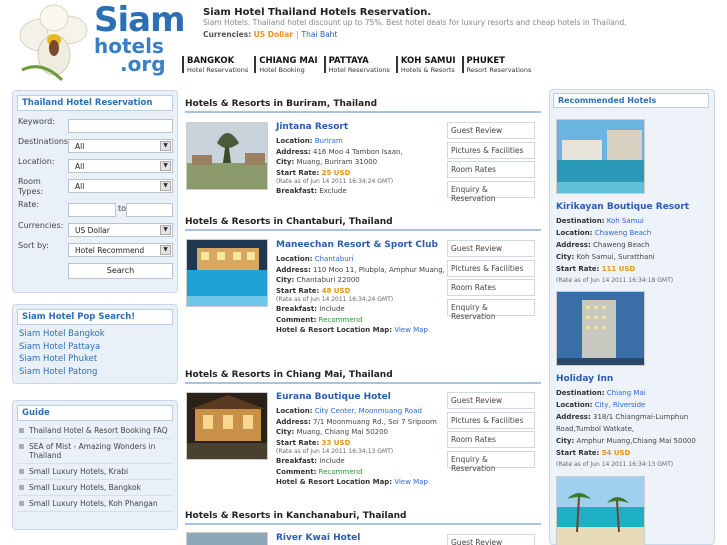  What do you see at coordinates (623, 233) in the screenshot?
I see `location-link: Chaweng Beach` at bounding box center [623, 233].